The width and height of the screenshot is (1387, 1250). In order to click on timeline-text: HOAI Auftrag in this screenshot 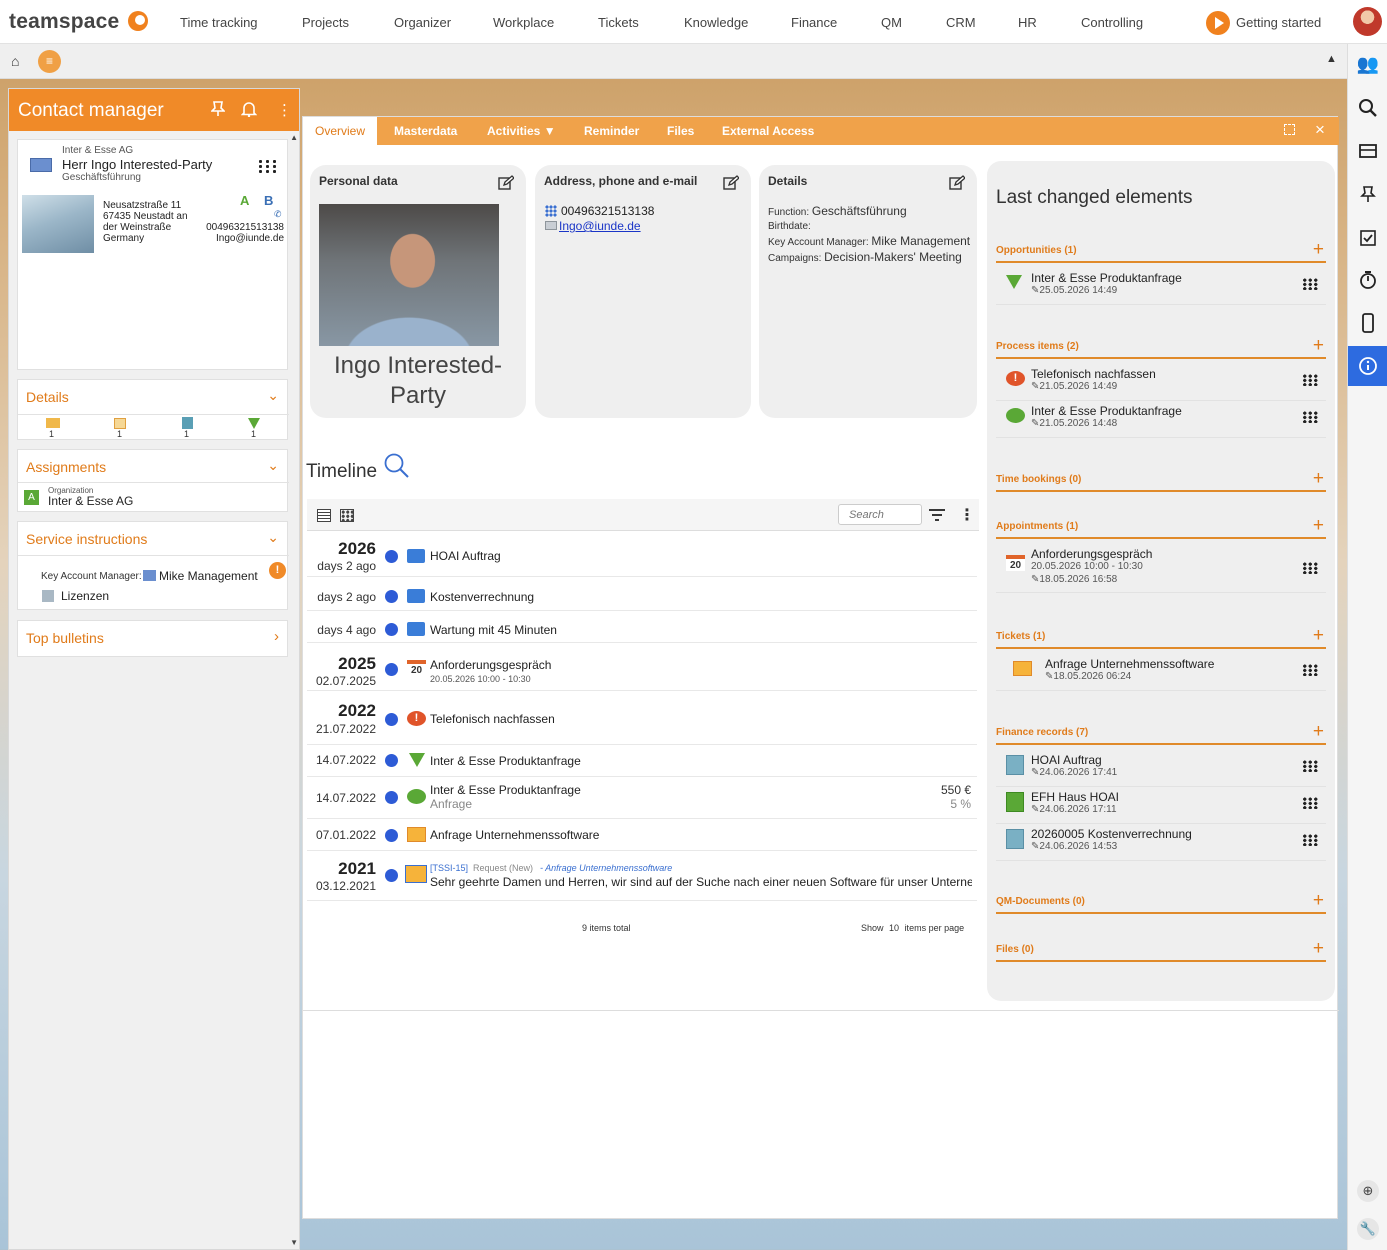, I will do `click(465, 556)`.